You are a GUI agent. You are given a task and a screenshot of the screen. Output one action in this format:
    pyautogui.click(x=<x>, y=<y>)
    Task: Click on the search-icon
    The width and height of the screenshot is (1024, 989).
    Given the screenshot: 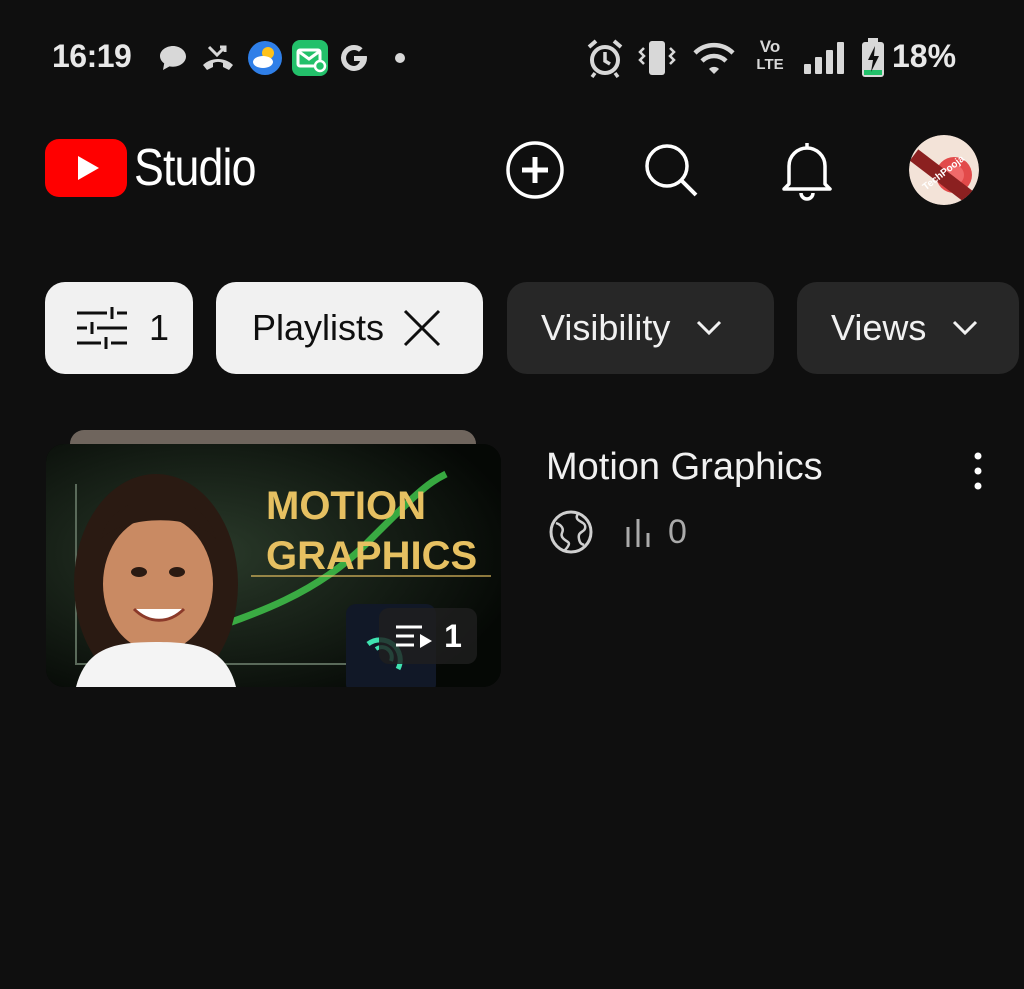 What is the action you would take?
    pyautogui.click(x=671, y=170)
    